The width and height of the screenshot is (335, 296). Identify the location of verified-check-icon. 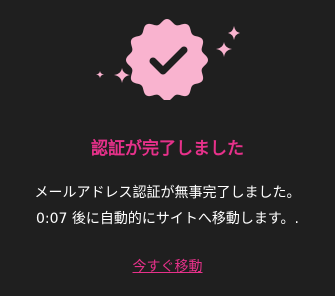
(168, 59).